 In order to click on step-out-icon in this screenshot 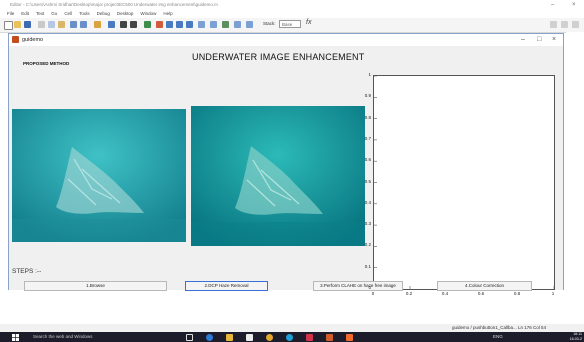, I will do `click(189, 24)`.